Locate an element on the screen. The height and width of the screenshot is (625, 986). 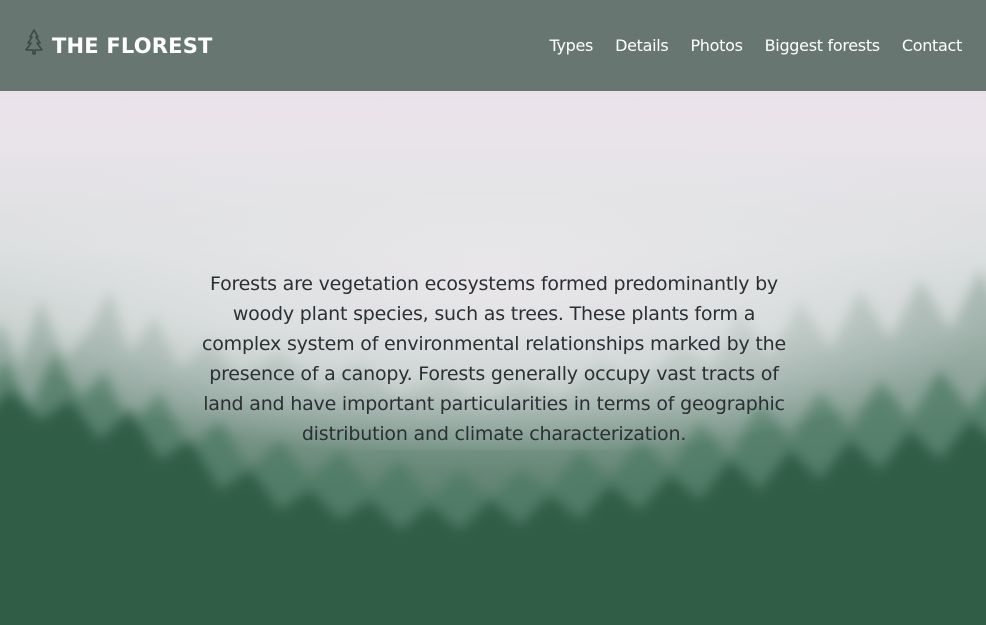
nav-link-types: Types is located at coordinates (571, 45).